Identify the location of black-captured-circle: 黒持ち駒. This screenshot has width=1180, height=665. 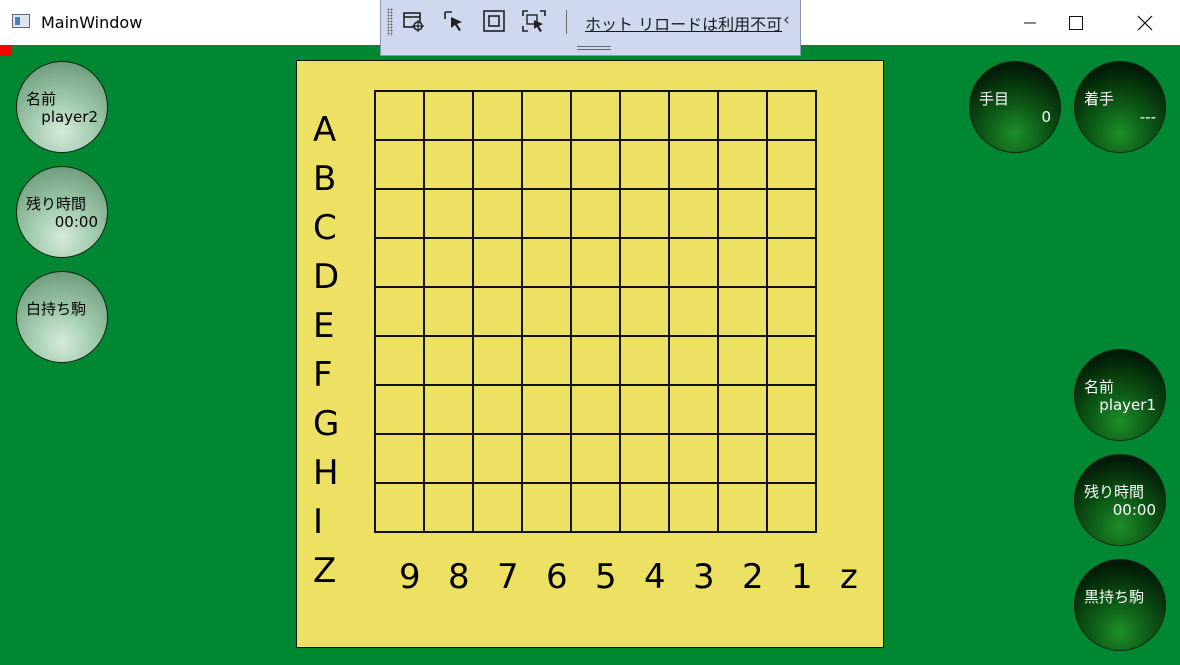
(1120, 605).